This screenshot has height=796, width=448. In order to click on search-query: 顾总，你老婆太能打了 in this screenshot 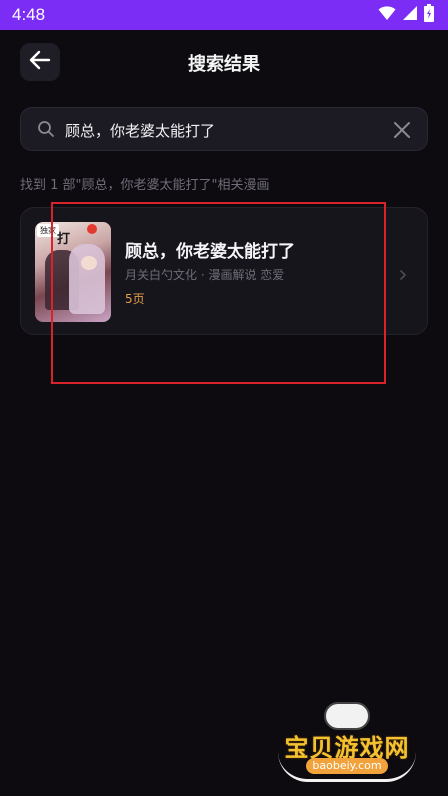, I will do `click(140, 130)`.